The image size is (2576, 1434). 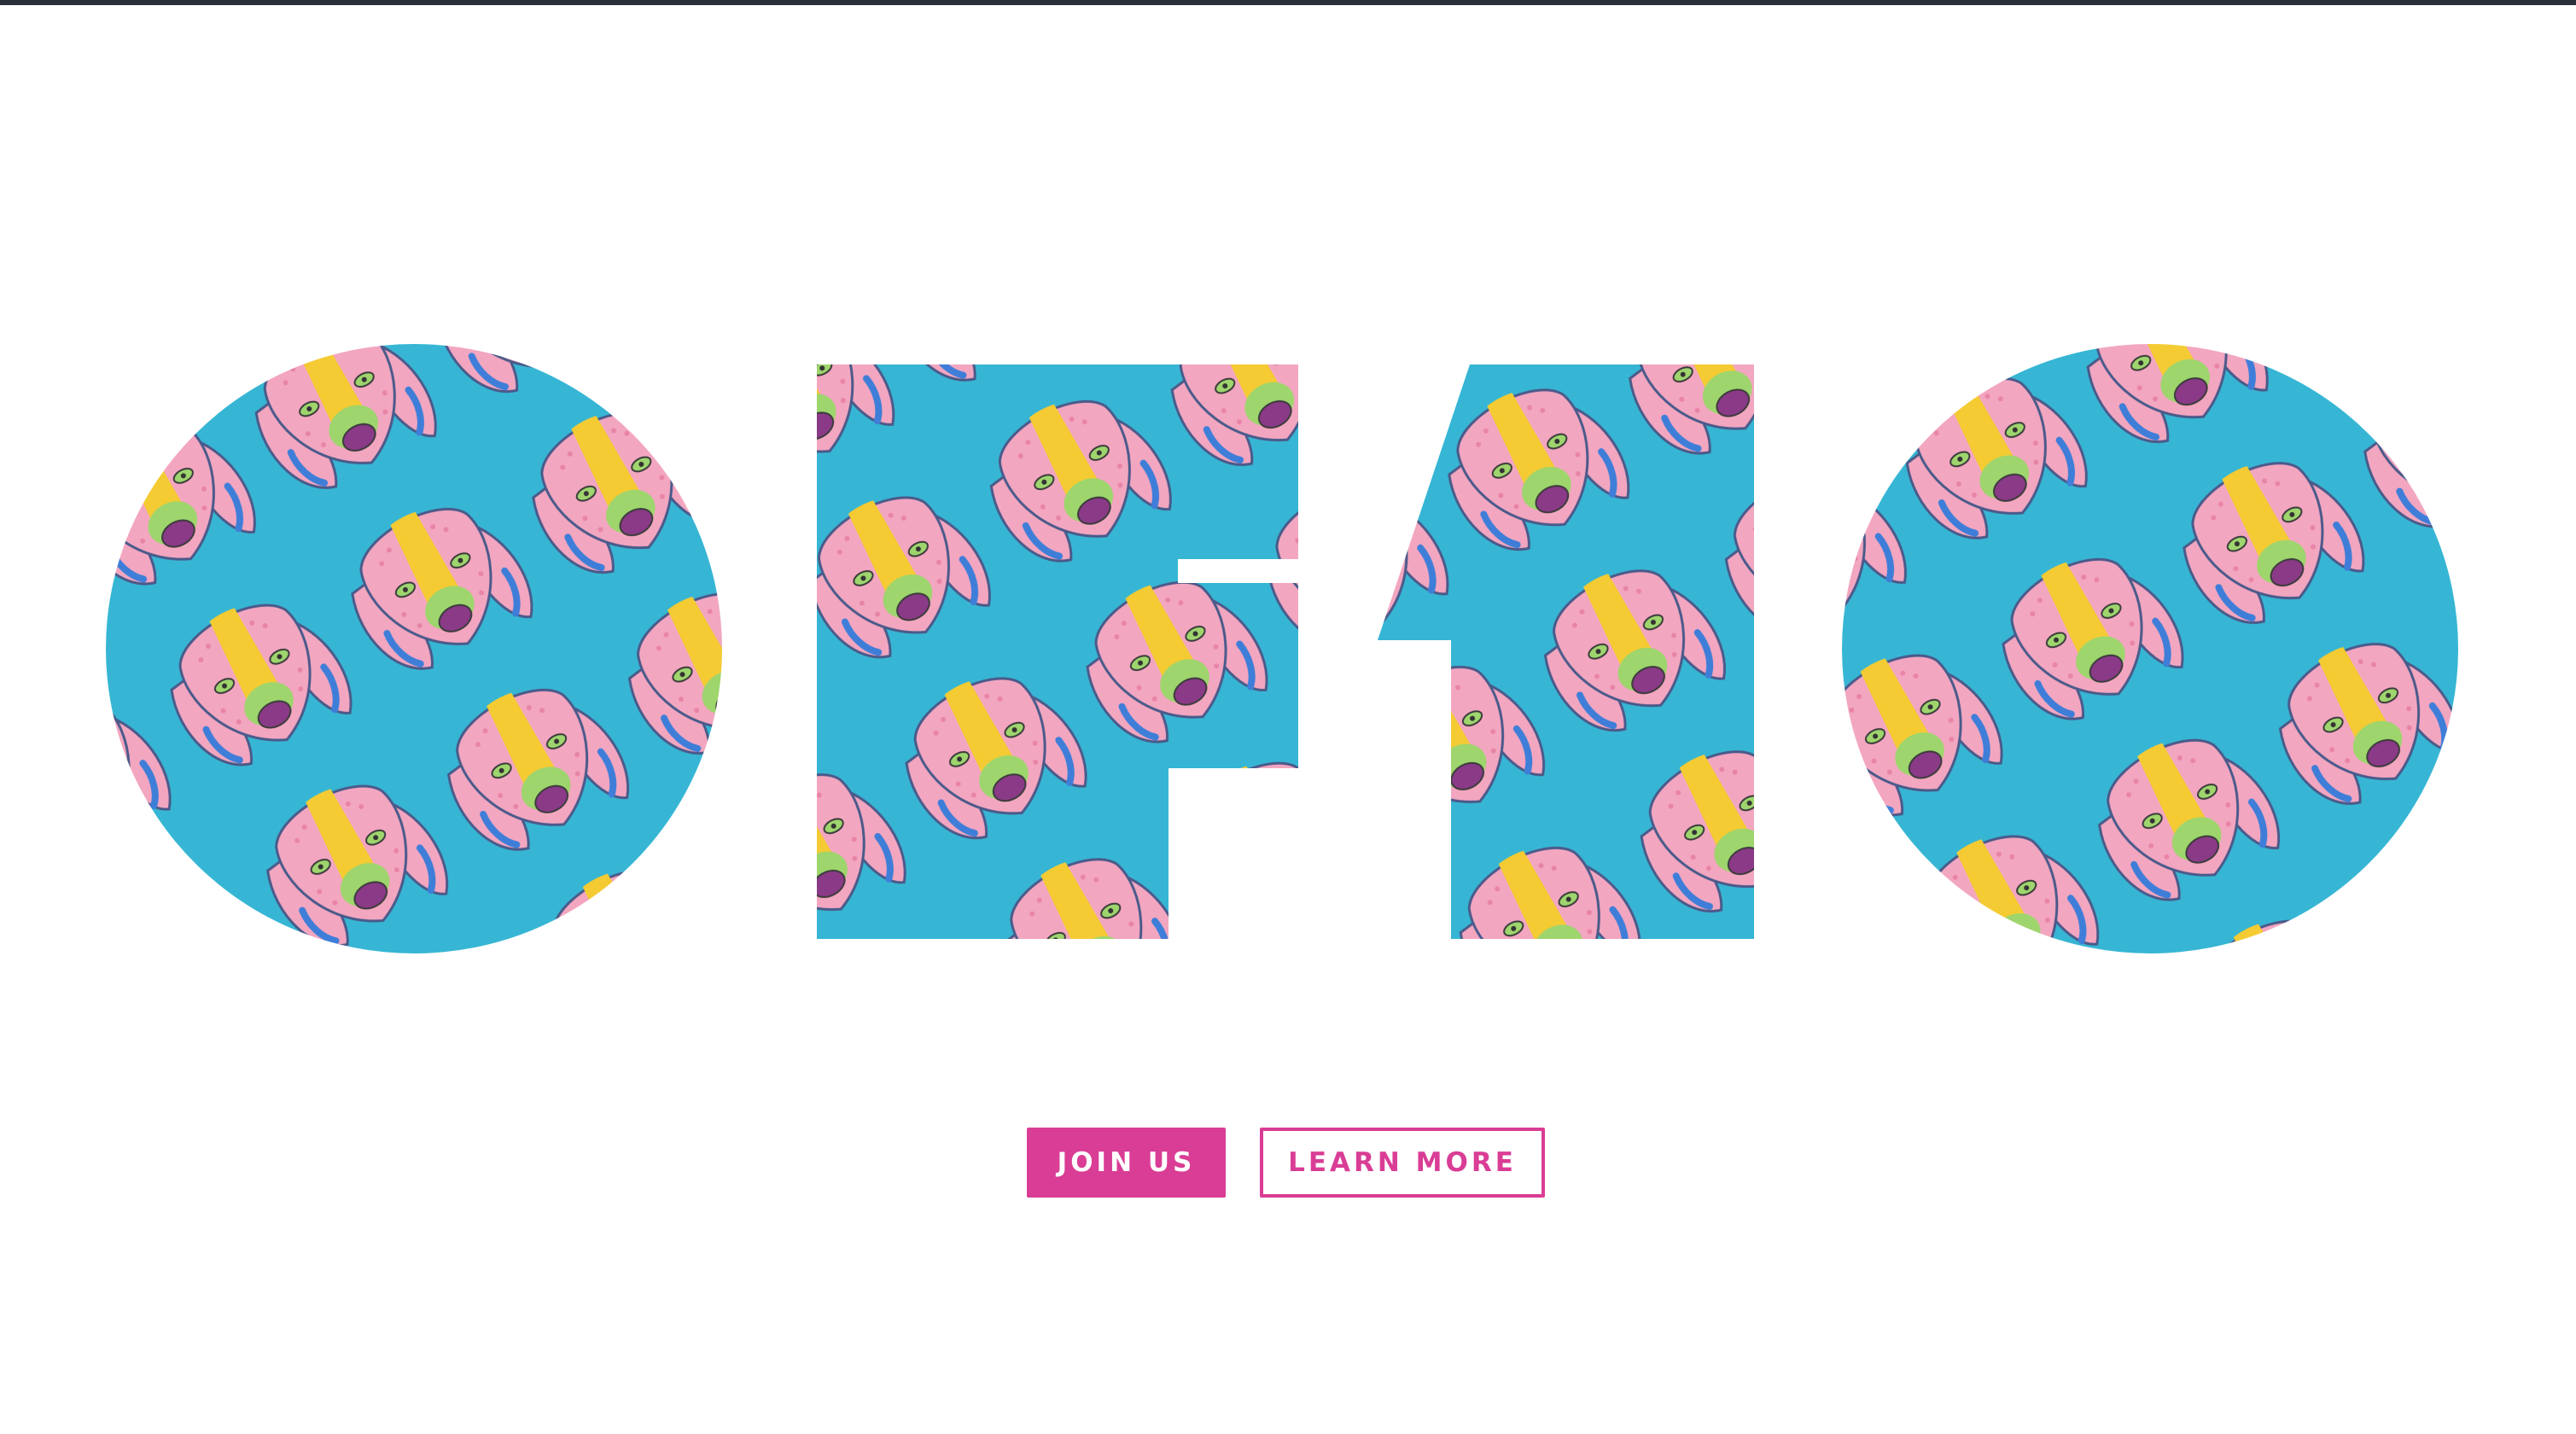 What do you see at coordinates (414, 648) in the screenshot?
I see `logo-letter-o-left` at bounding box center [414, 648].